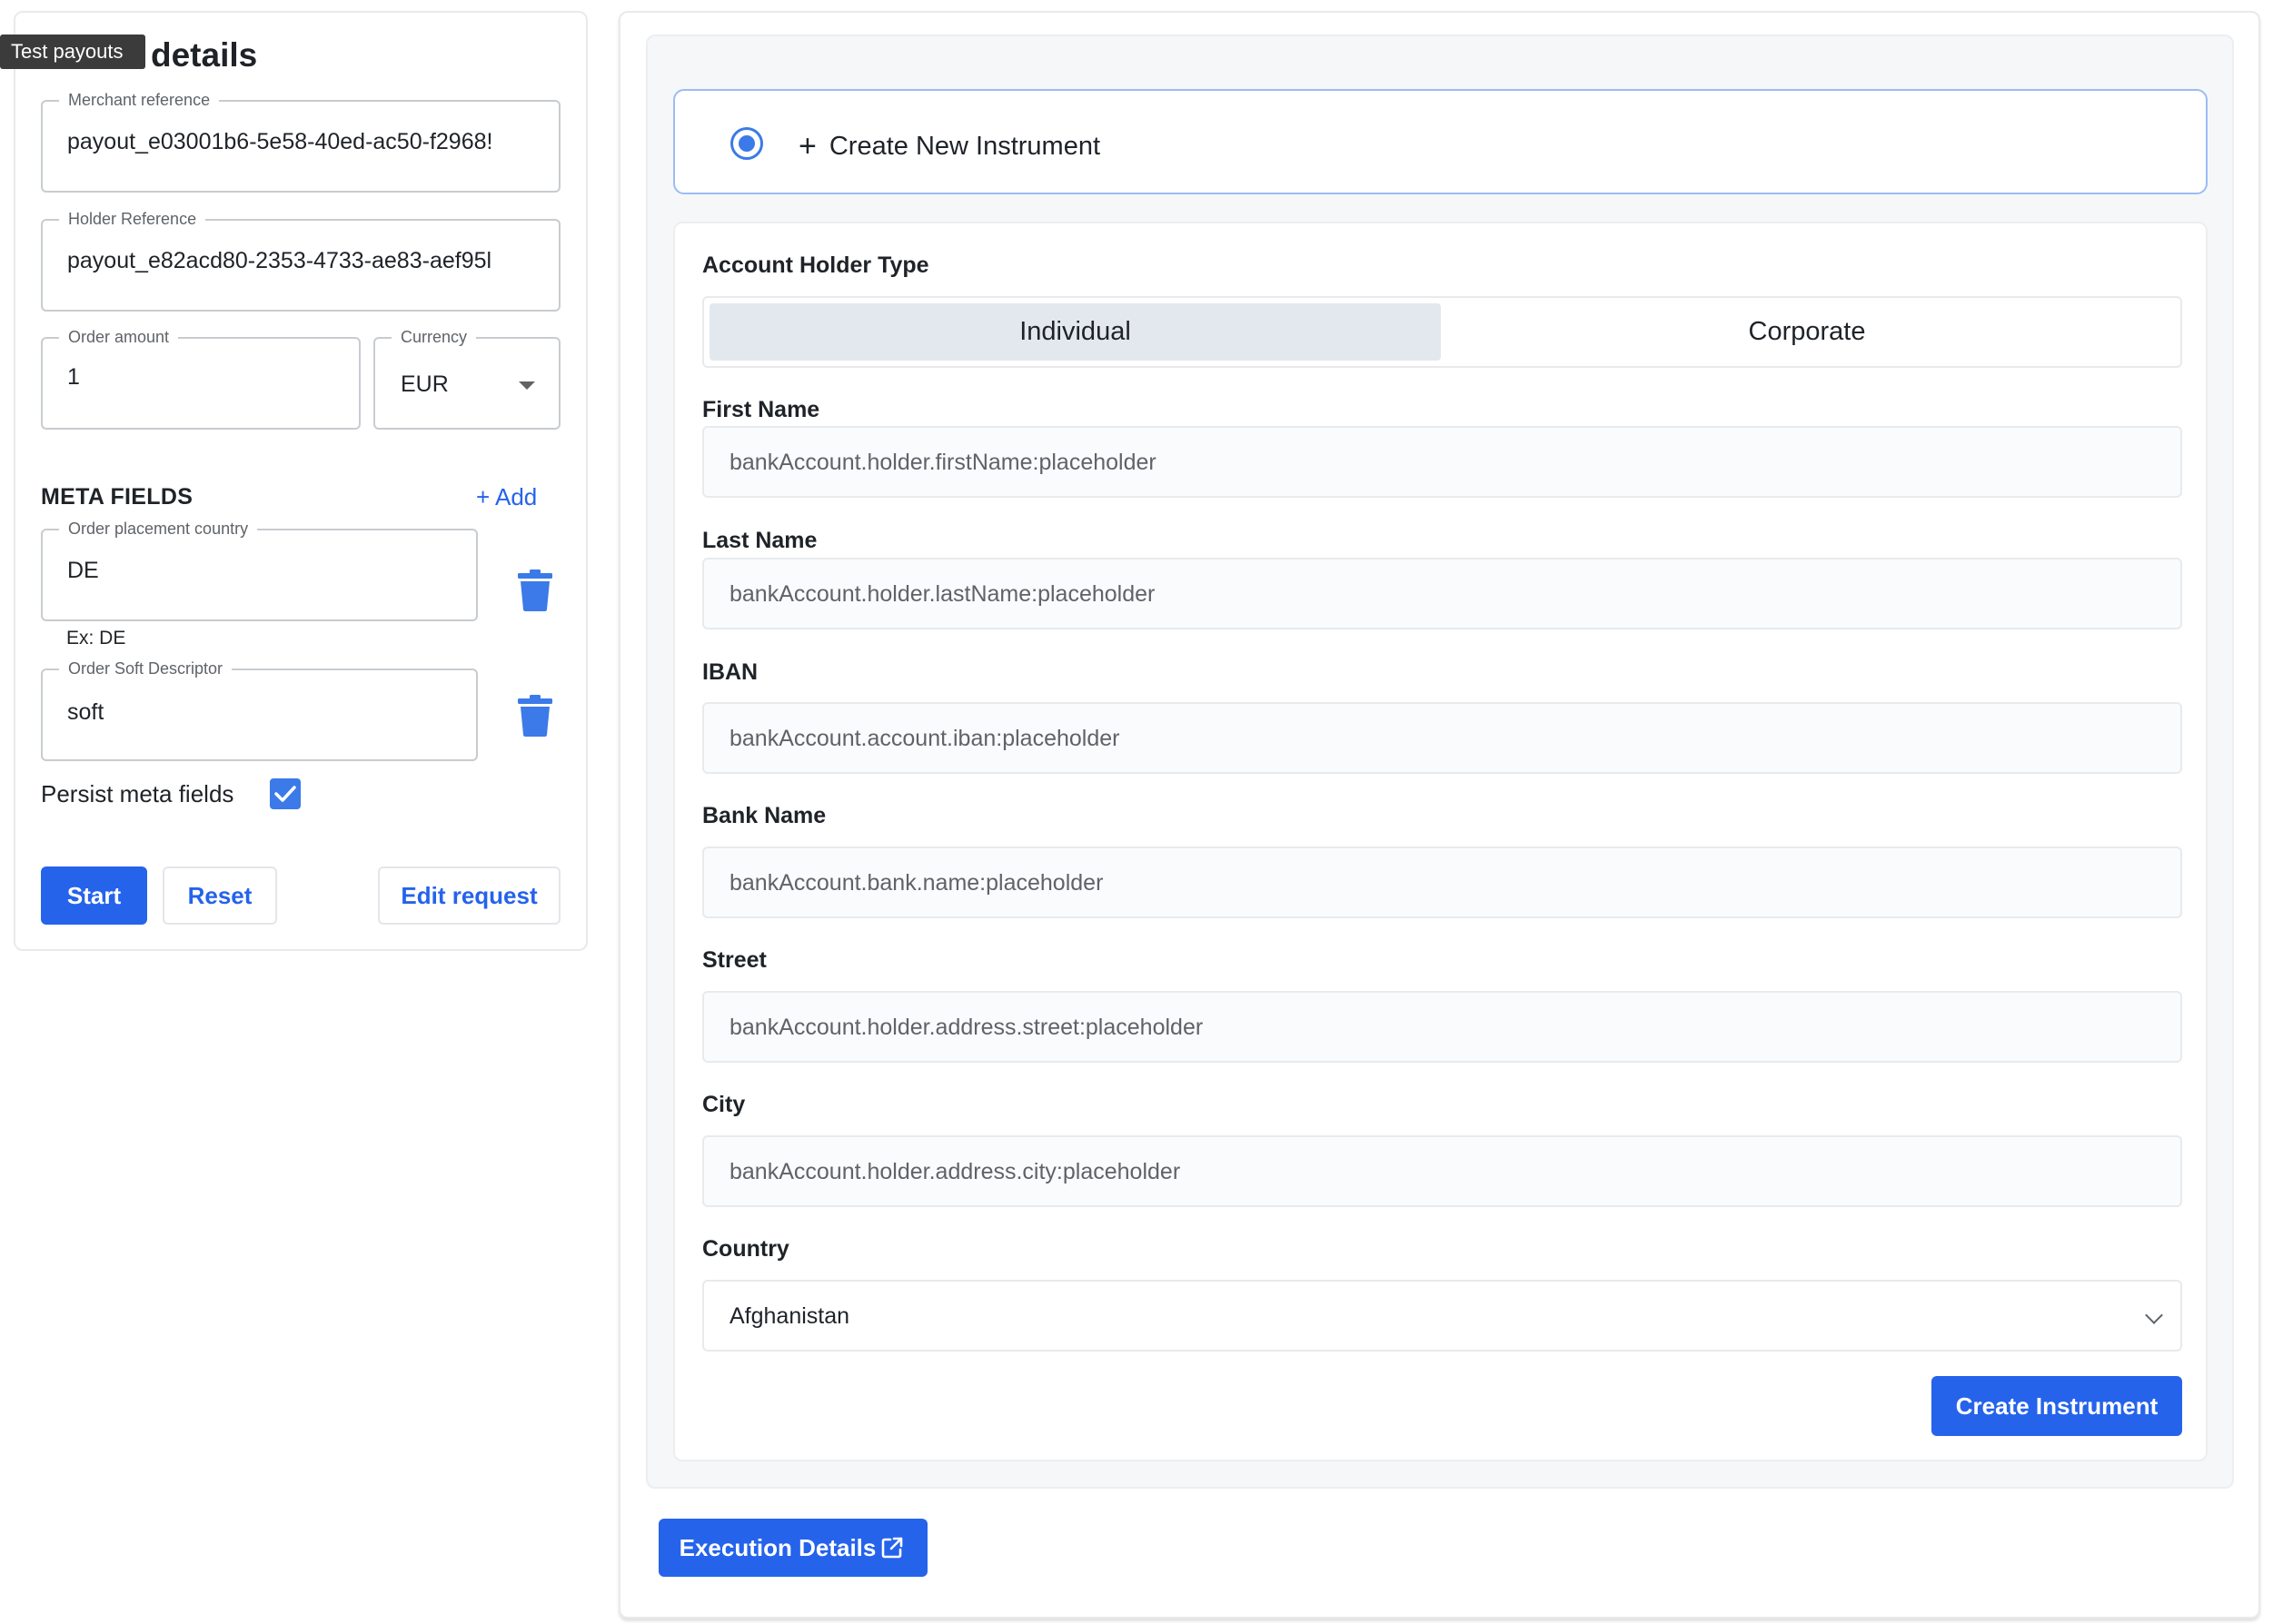  I want to click on execution-details-button: Execution Details, so click(793, 1548).